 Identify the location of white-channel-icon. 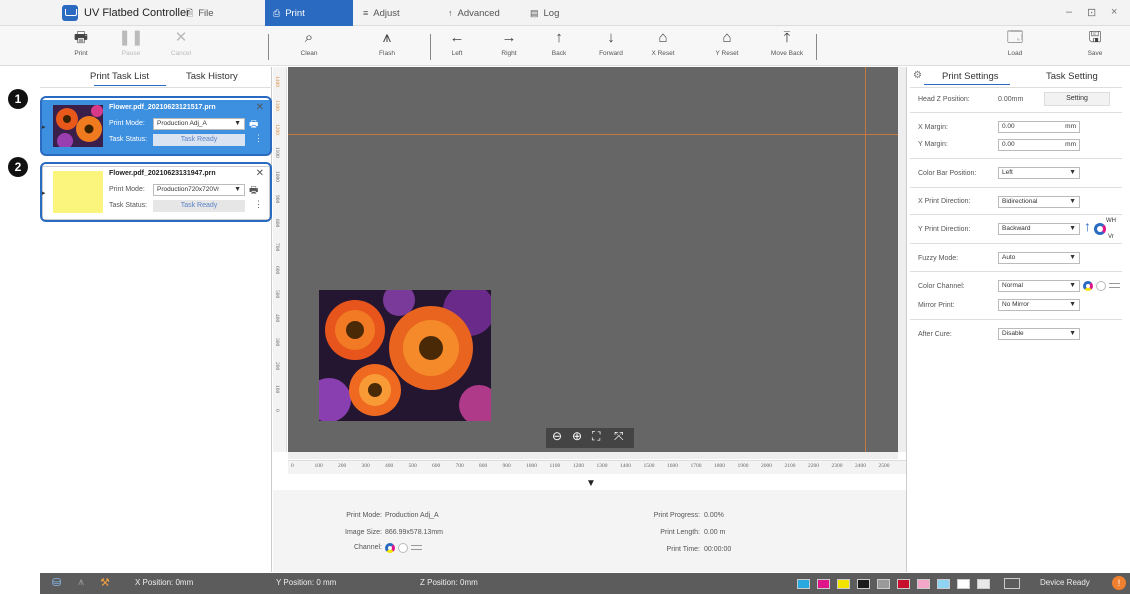
(1101, 286).